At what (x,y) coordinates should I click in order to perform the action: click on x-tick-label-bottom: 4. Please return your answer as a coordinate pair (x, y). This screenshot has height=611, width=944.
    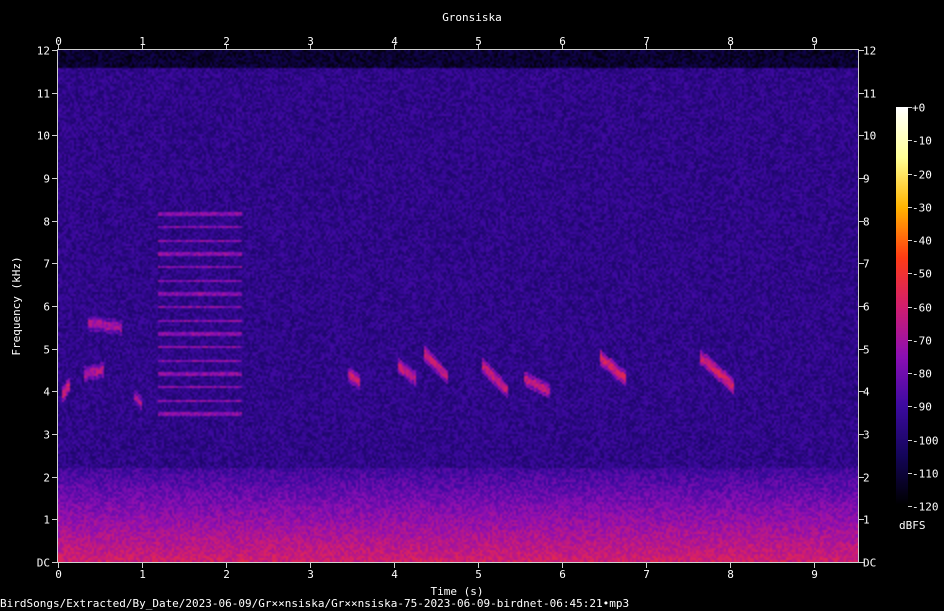
    Looking at the image, I should click on (394, 574).